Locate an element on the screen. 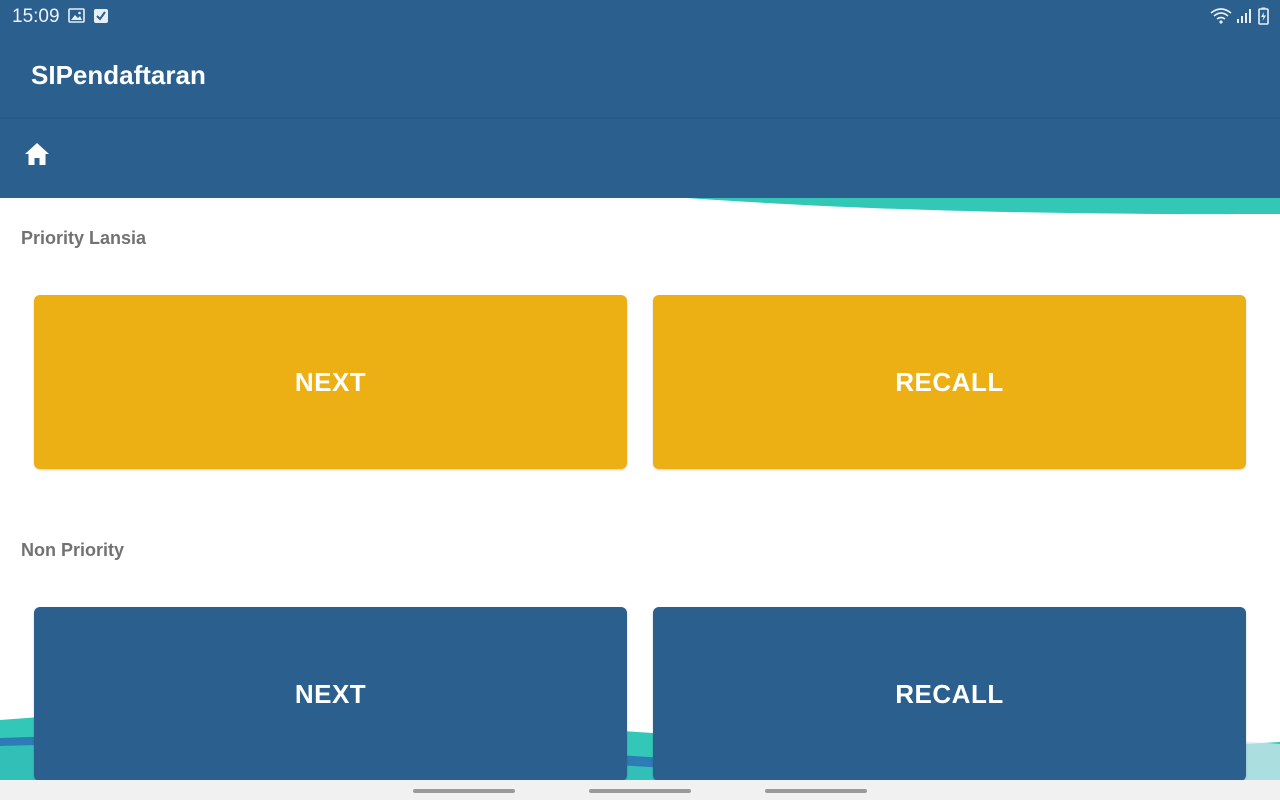 The height and width of the screenshot is (800, 1280). nav-pill-right is located at coordinates (816, 791).